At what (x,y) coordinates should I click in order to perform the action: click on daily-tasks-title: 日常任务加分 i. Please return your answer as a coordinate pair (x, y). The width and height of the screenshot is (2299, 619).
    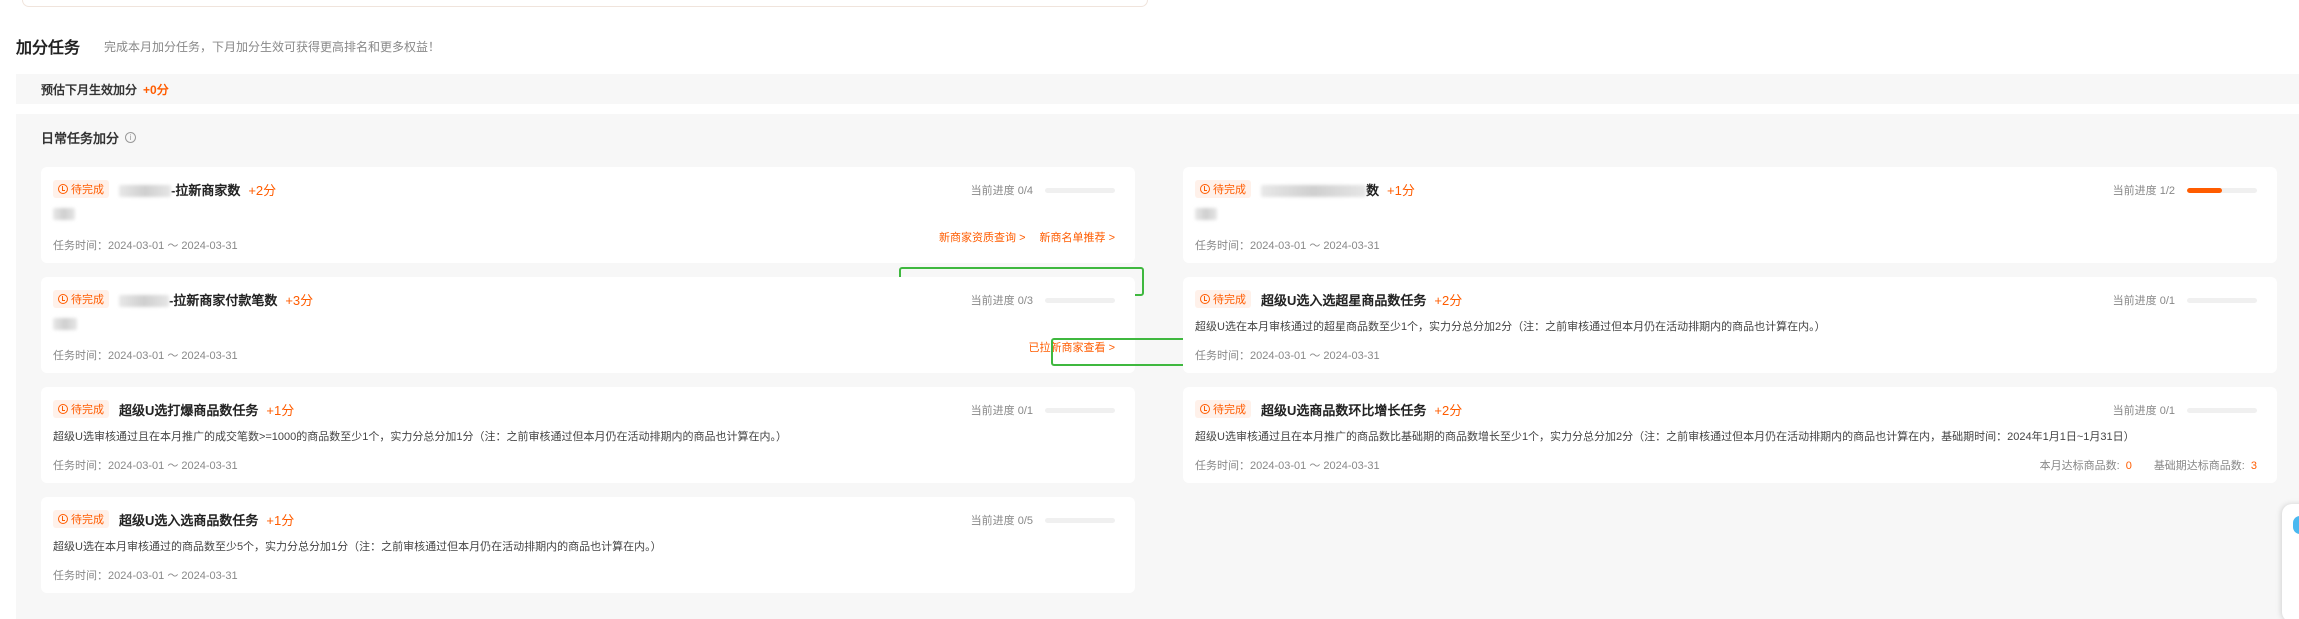
    Looking at the image, I should click on (89, 137).